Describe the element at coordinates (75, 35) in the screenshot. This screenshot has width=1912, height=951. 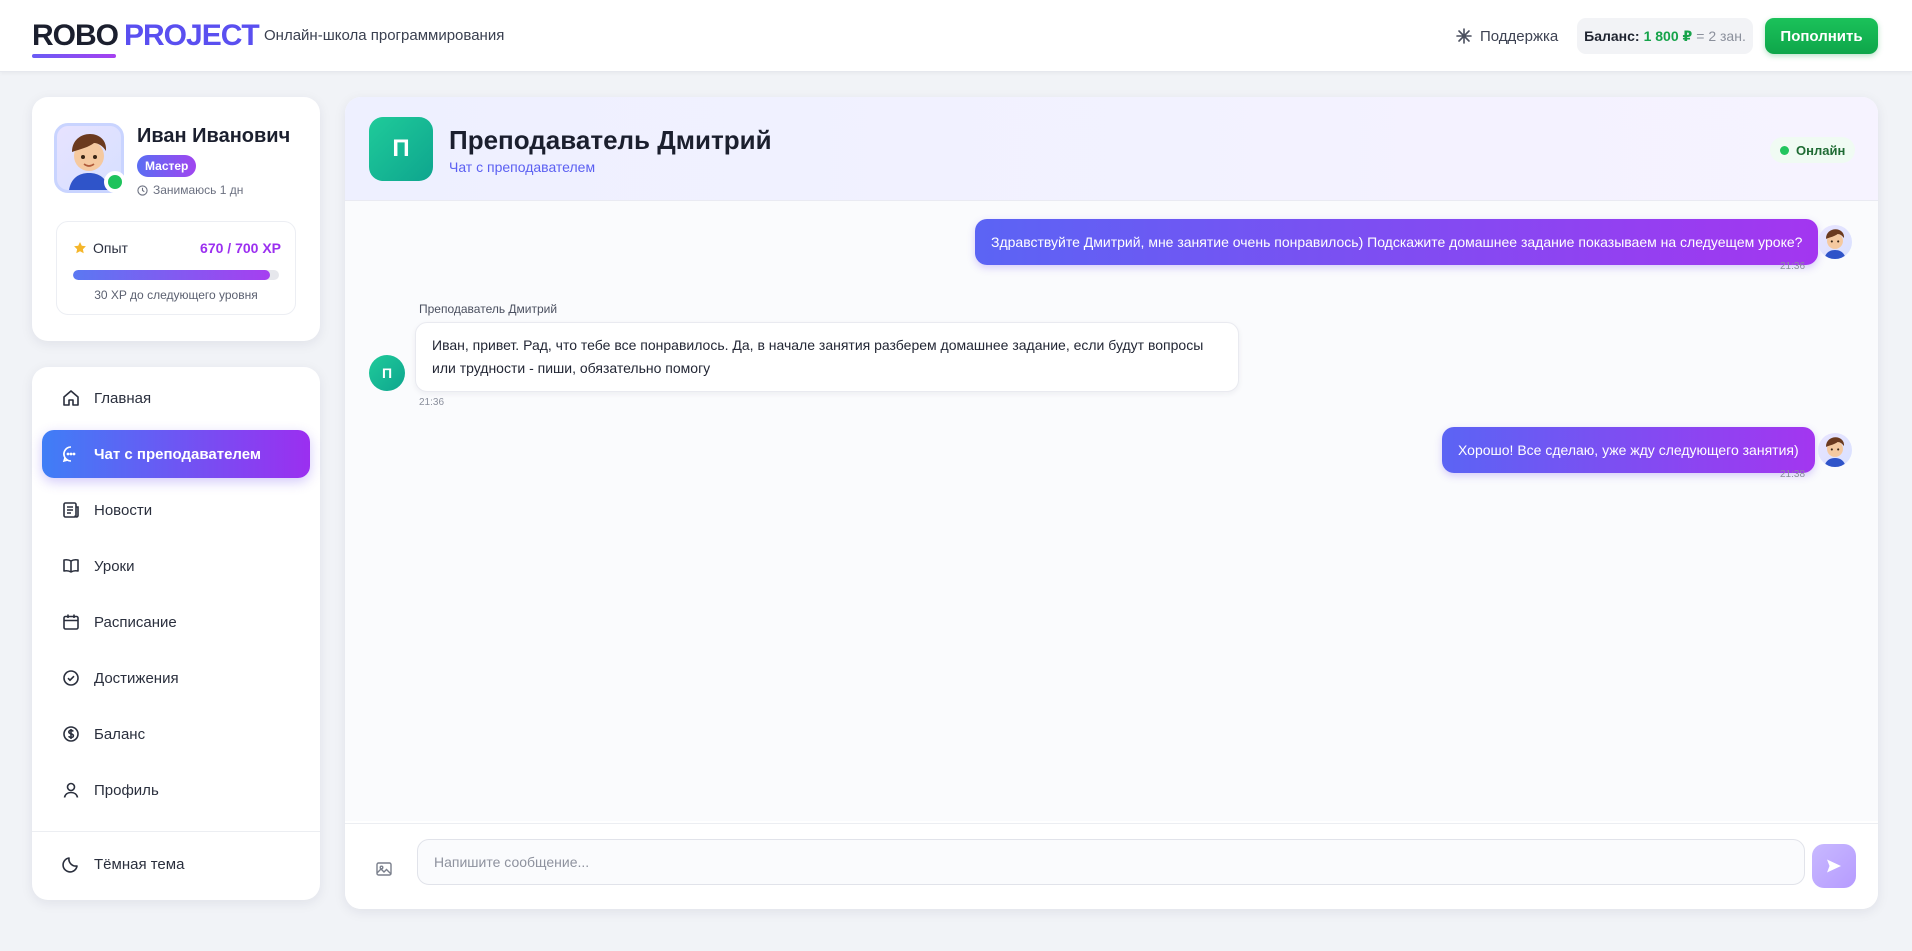
I see `logo-robo: ROBO` at that location.